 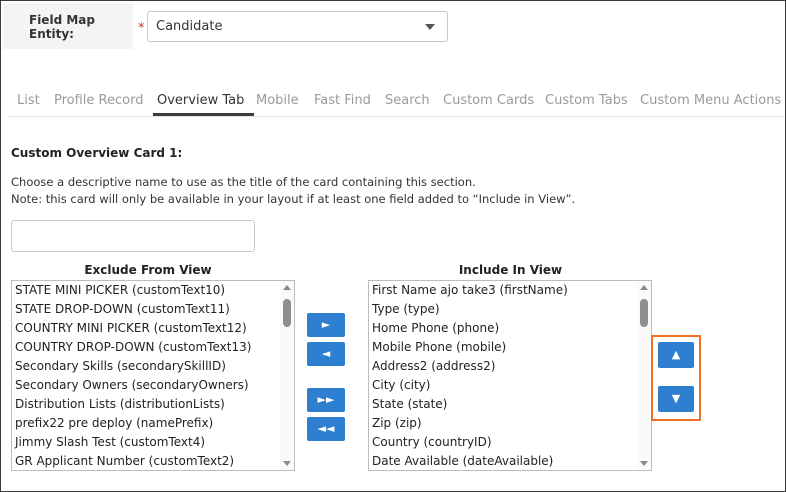 What do you see at coordinates (342, 100) in the screenshot?
I see `tab-fast-find: Fast Find` at bounding box center [342, 100].